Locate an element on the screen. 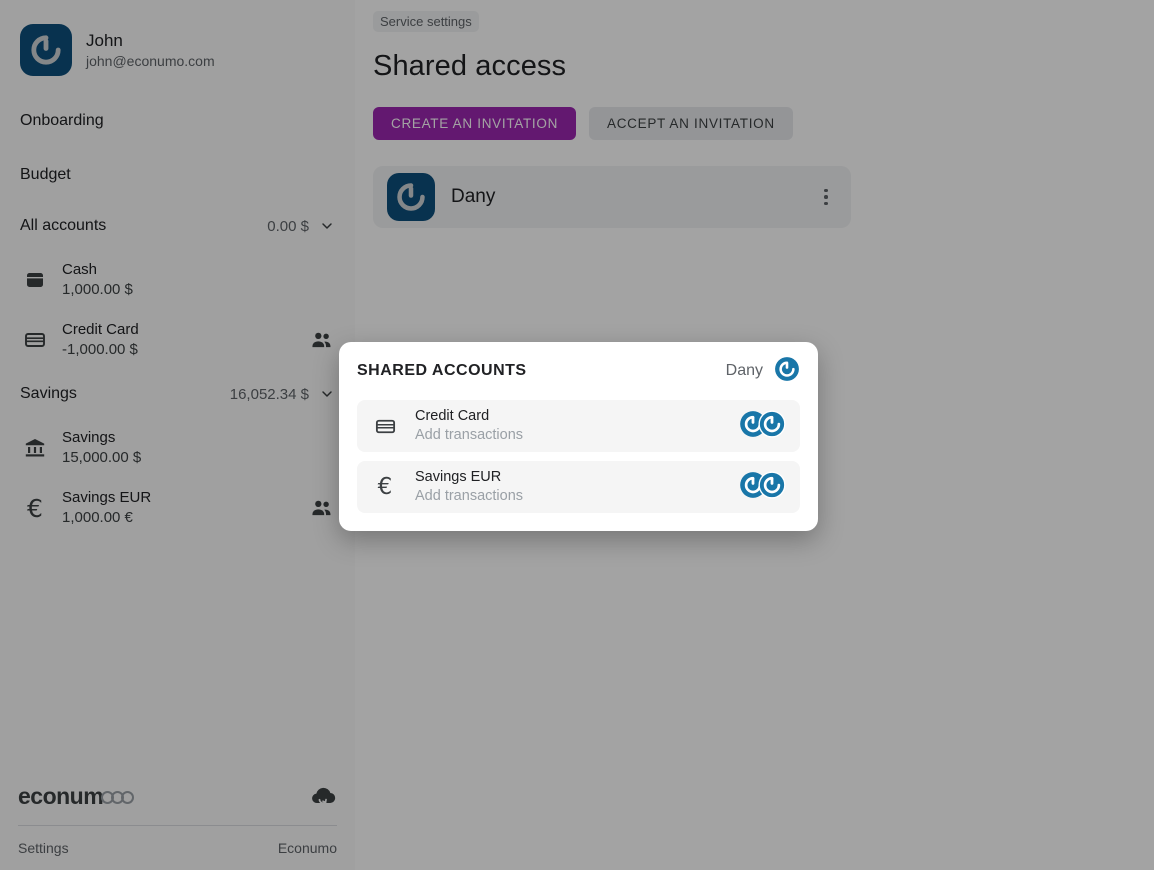 The image size is (1154, 870). dialog-header: SHARED ACCOUNTS Dany is located at coordinates (578, 371).